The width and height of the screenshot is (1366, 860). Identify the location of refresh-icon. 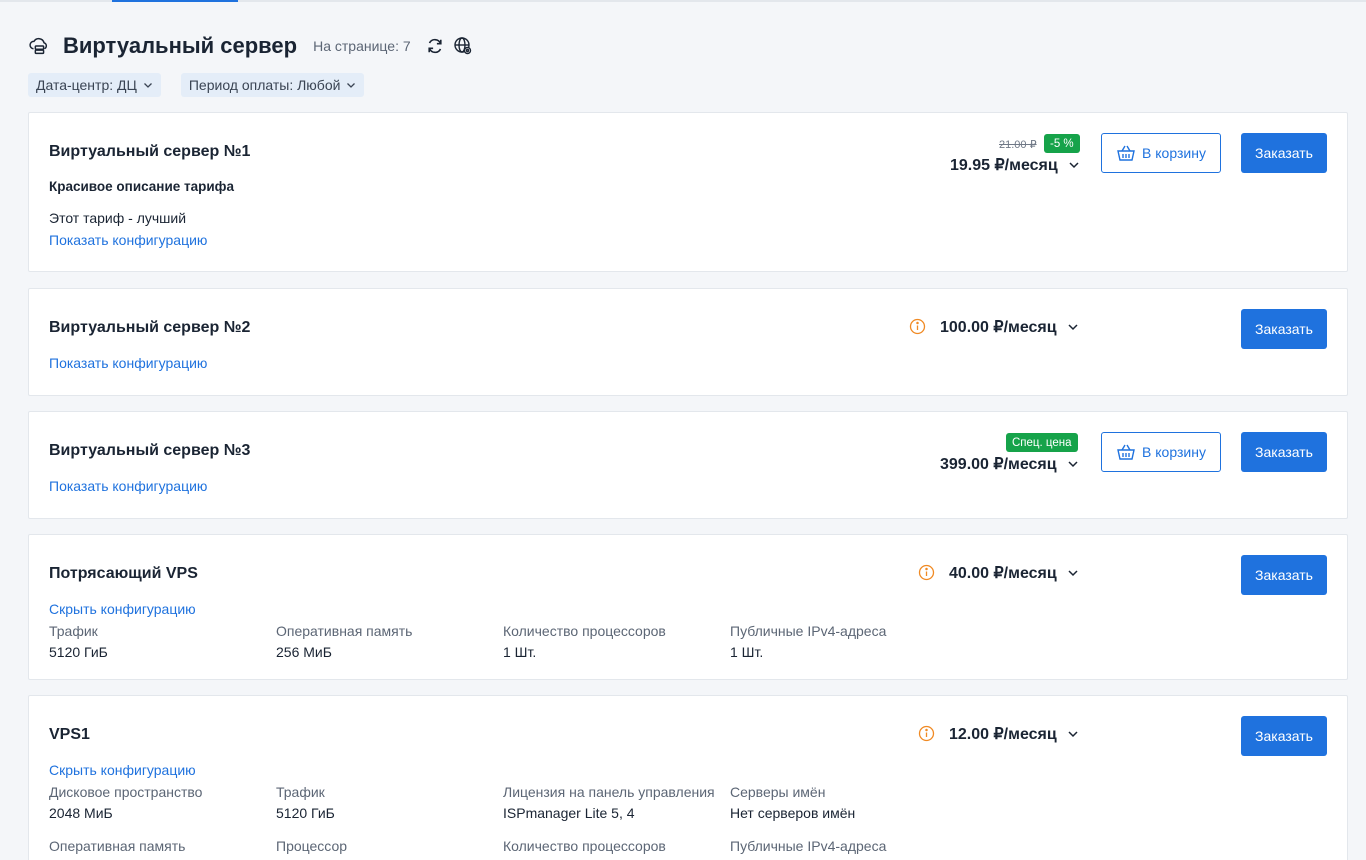
(435, 46).